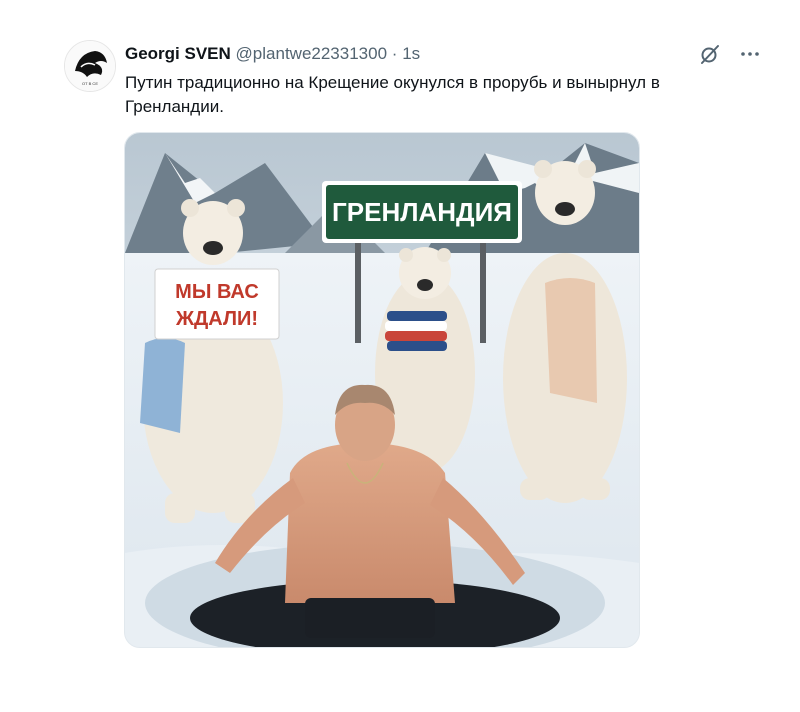  What do you see at coordinates (90, 83) in the screenshot?
I see `avatar-caption: ОТ В СЕ` at bounding box center [90, 83].